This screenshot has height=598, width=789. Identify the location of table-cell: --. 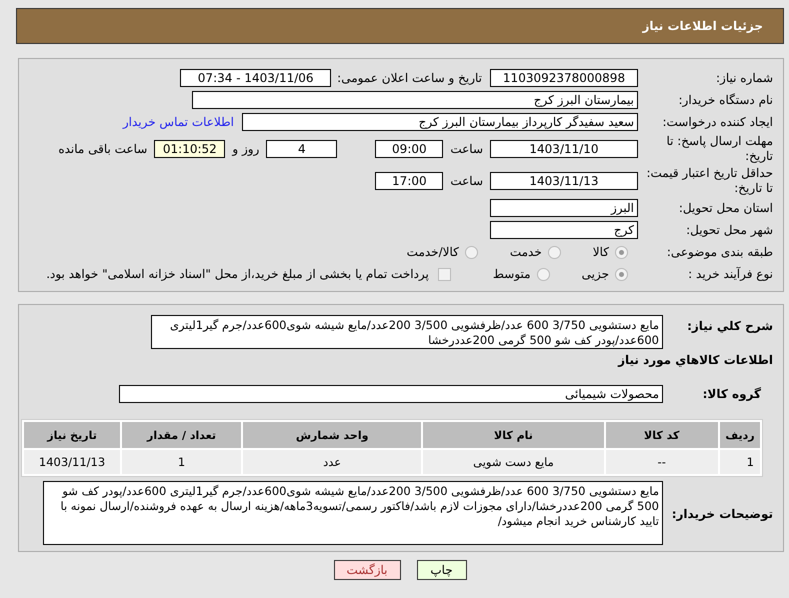
(662, 462).